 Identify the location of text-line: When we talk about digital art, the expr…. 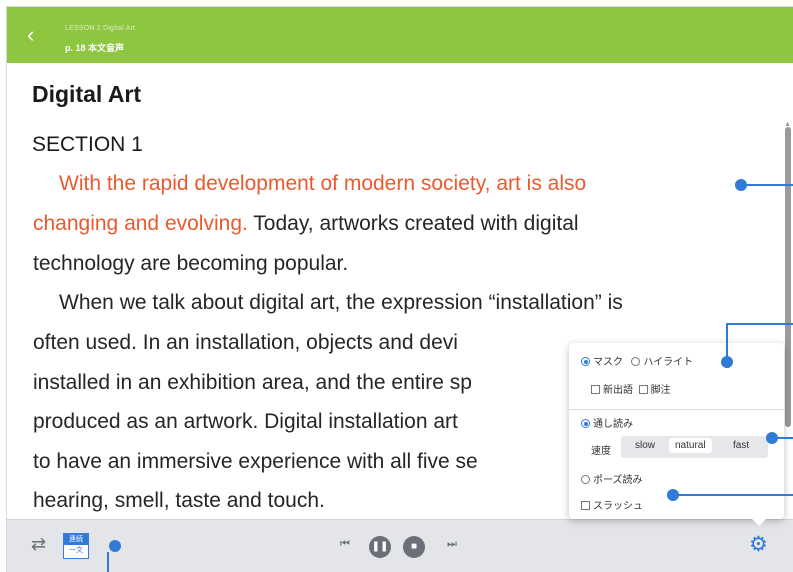
(341, 303).